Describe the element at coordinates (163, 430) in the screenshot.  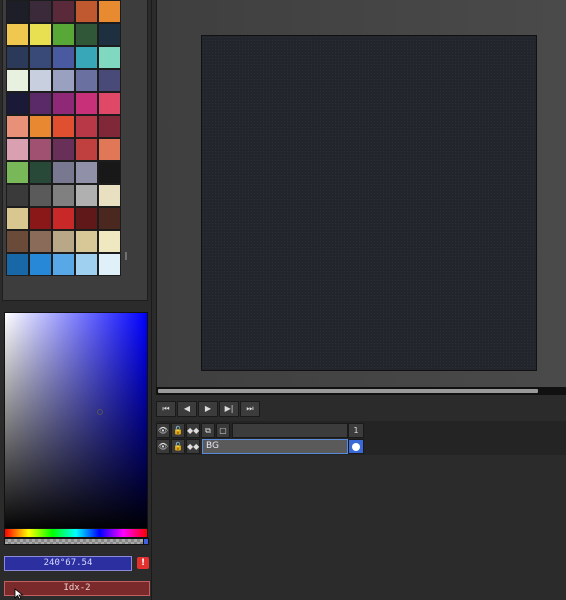
I see `visibility-toggle-all-icon: 👁` at that location.